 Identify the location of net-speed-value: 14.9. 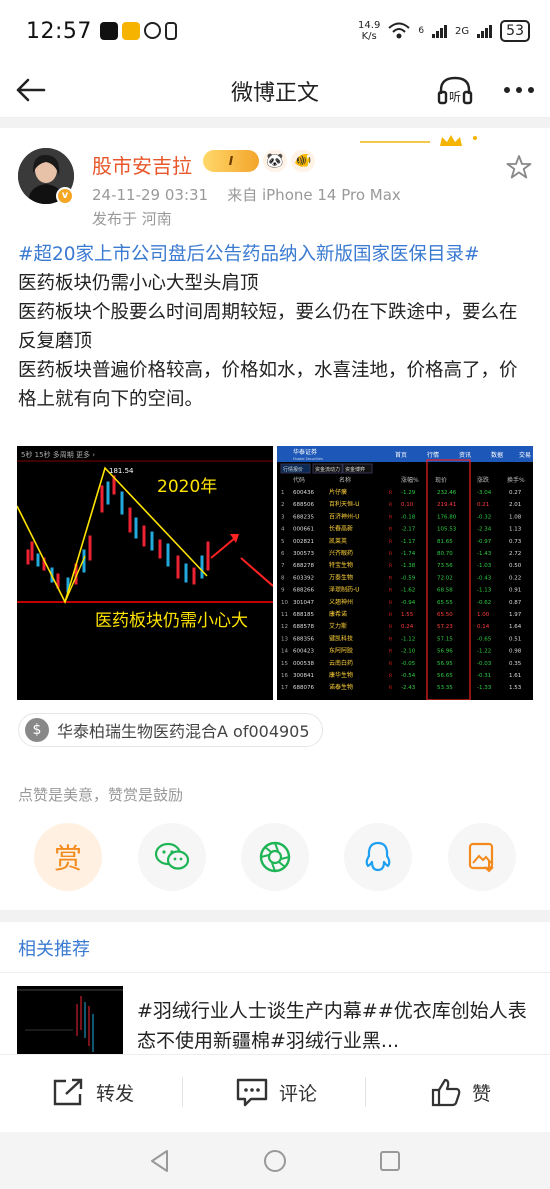
(369, 25).